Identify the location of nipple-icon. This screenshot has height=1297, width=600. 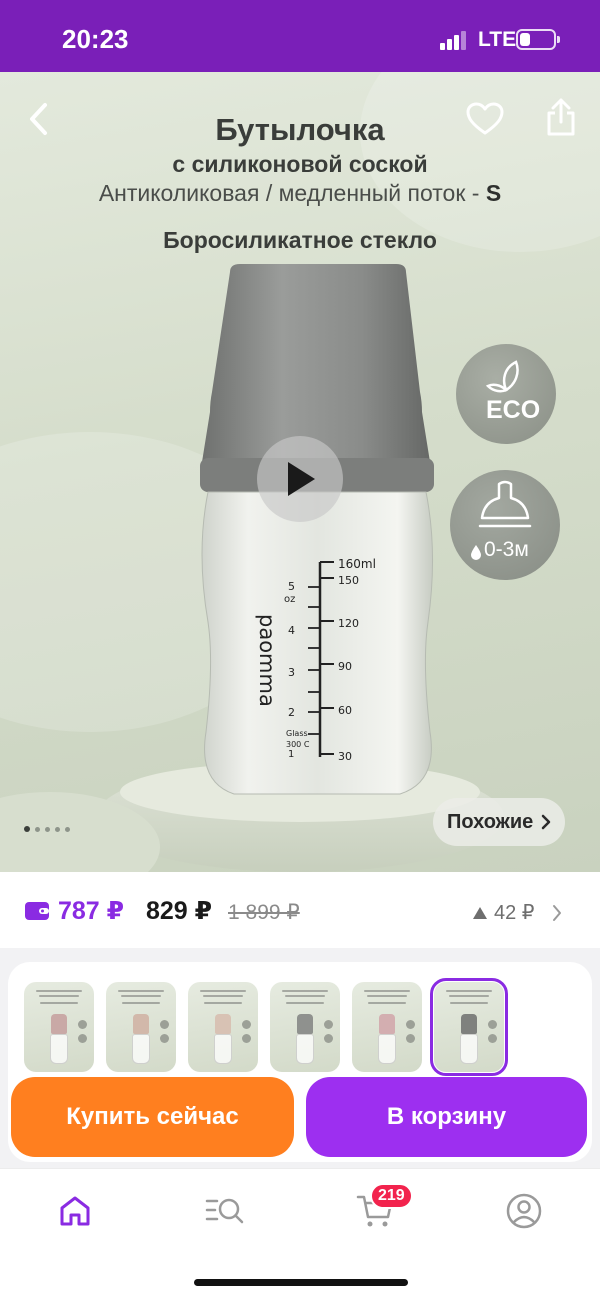
(505, 504).